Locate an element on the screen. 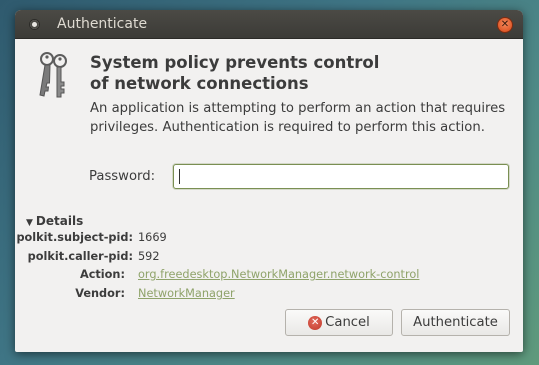  authenticate-label: Authenticate is located at coordinates (455, 322).